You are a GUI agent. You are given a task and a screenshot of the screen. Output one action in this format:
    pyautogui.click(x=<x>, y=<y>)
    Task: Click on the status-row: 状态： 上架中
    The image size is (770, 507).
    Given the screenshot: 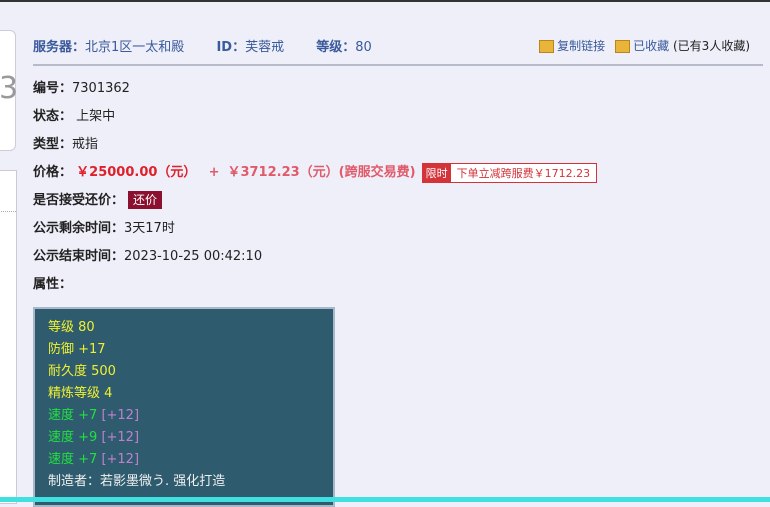 What is the action you would take?
    pyautogui.click(x=74, y=116)
    